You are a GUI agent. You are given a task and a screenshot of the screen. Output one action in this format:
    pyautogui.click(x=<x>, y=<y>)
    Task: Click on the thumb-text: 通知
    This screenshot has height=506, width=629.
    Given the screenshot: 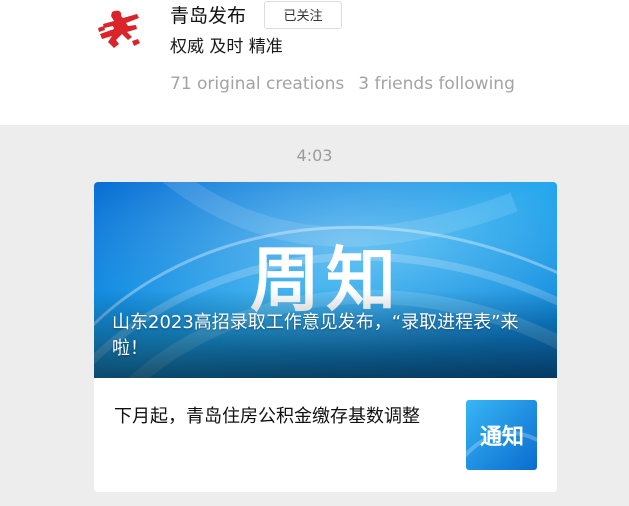 What is the action you would take?
    pyautogui.click(x=502, y=437)
    